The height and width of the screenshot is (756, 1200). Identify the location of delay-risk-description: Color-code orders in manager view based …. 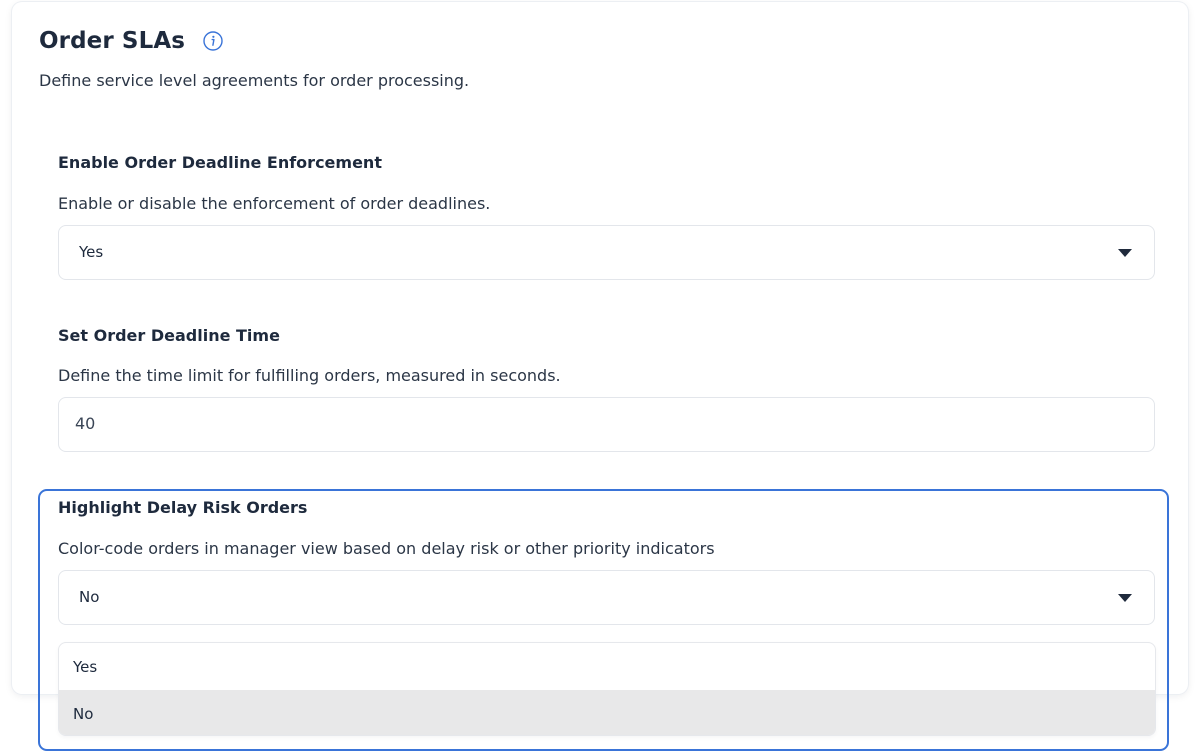
(386, 548).